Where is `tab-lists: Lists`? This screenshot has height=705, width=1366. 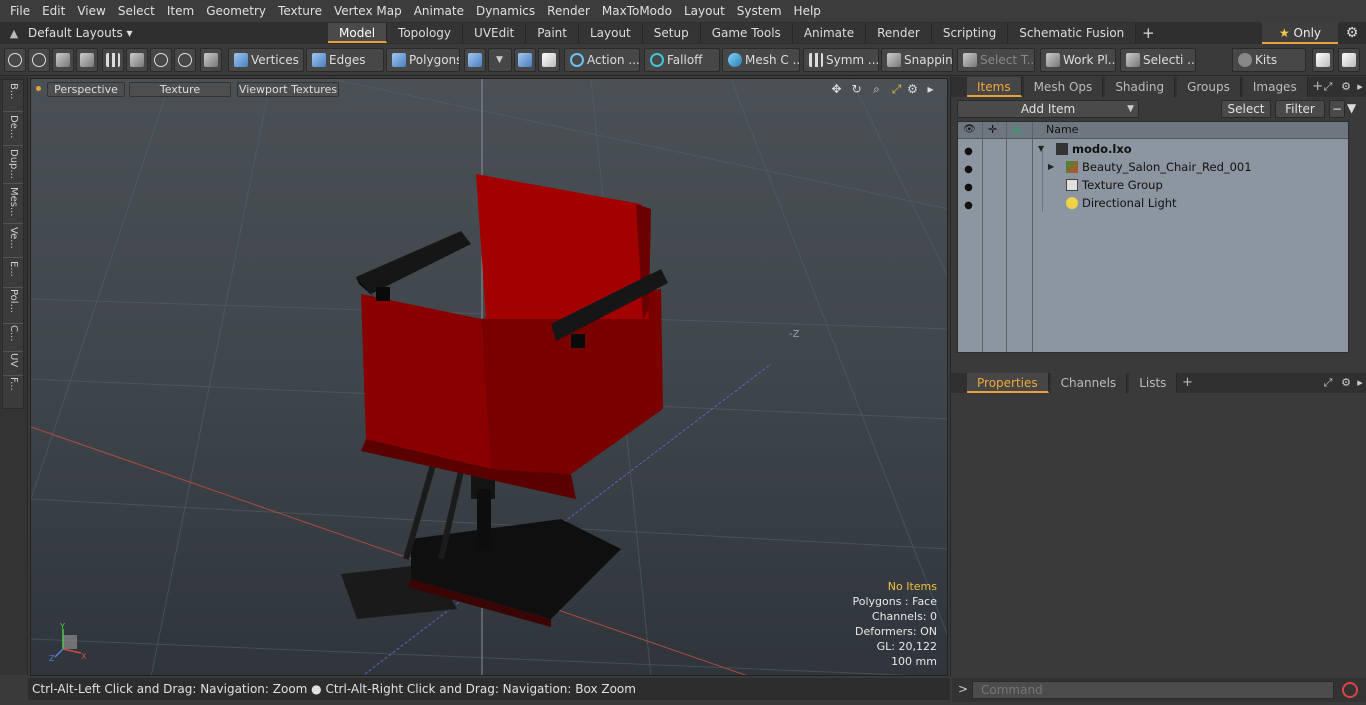 tab-lists: Lists is located at coordinates (1153, 383).